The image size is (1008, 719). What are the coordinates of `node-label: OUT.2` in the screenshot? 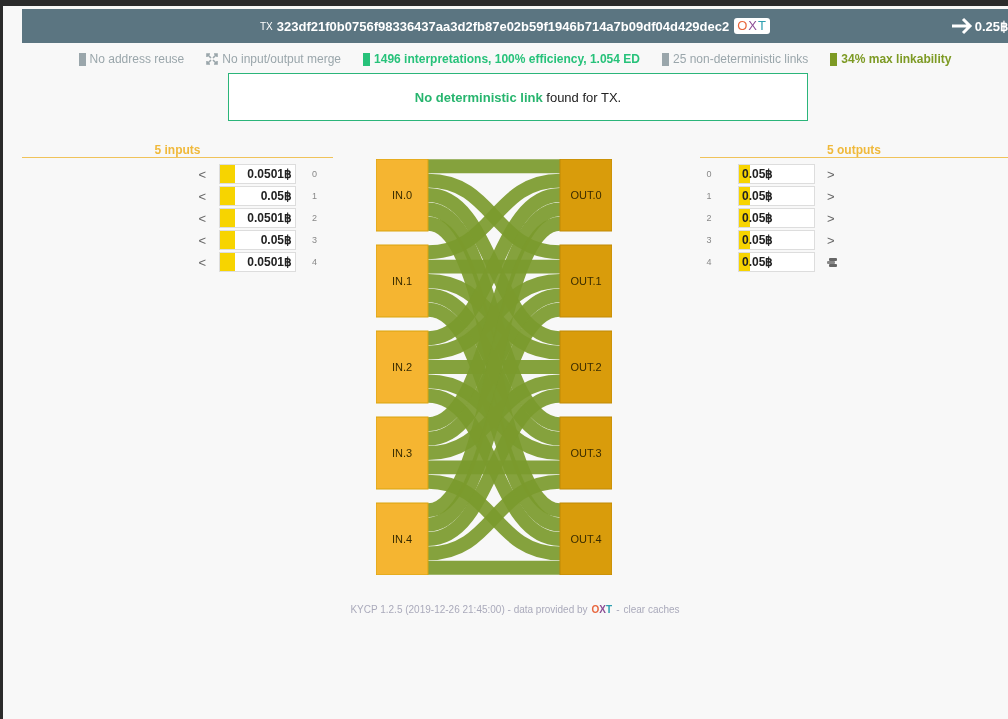 It's located at (586, 367).